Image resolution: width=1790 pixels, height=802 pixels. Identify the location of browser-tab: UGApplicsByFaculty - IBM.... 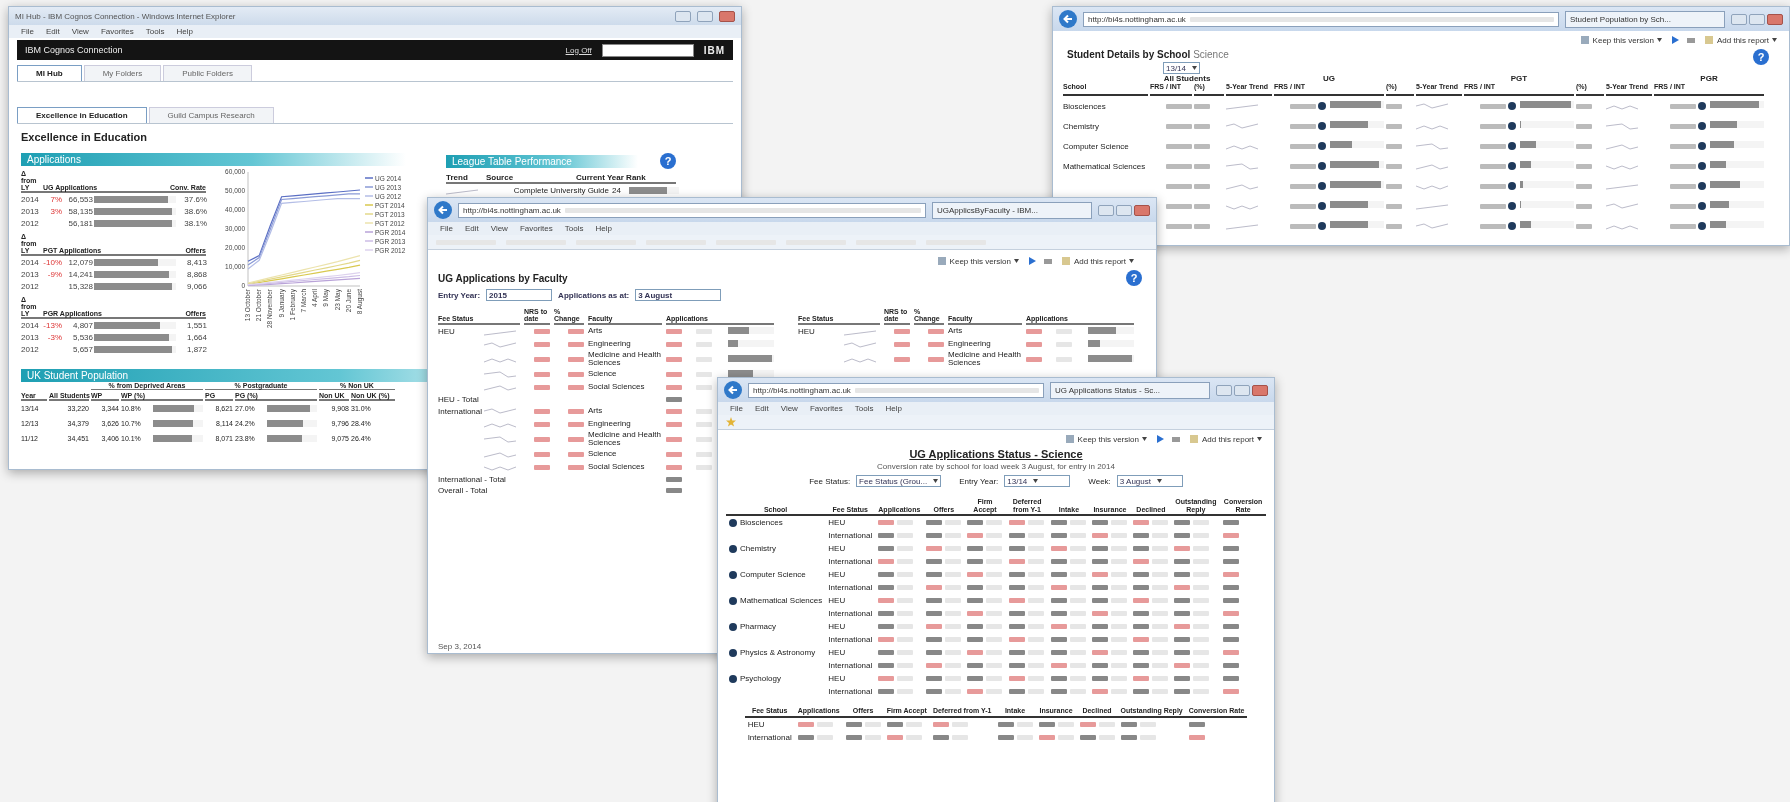
(1012, 210).